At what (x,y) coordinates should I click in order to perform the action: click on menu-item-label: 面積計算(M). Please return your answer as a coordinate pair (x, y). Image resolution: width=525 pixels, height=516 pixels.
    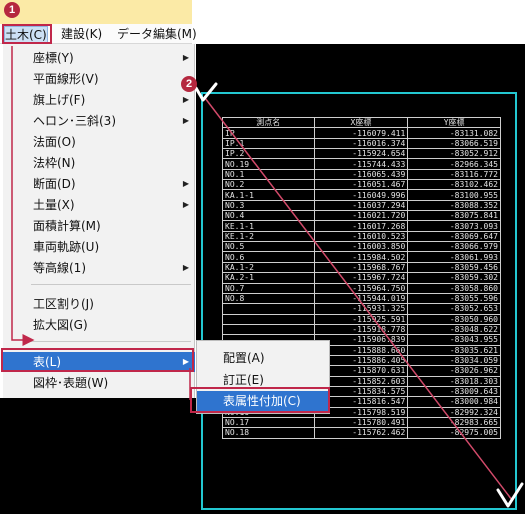
    Looking at the image, I should click on (67, 226).